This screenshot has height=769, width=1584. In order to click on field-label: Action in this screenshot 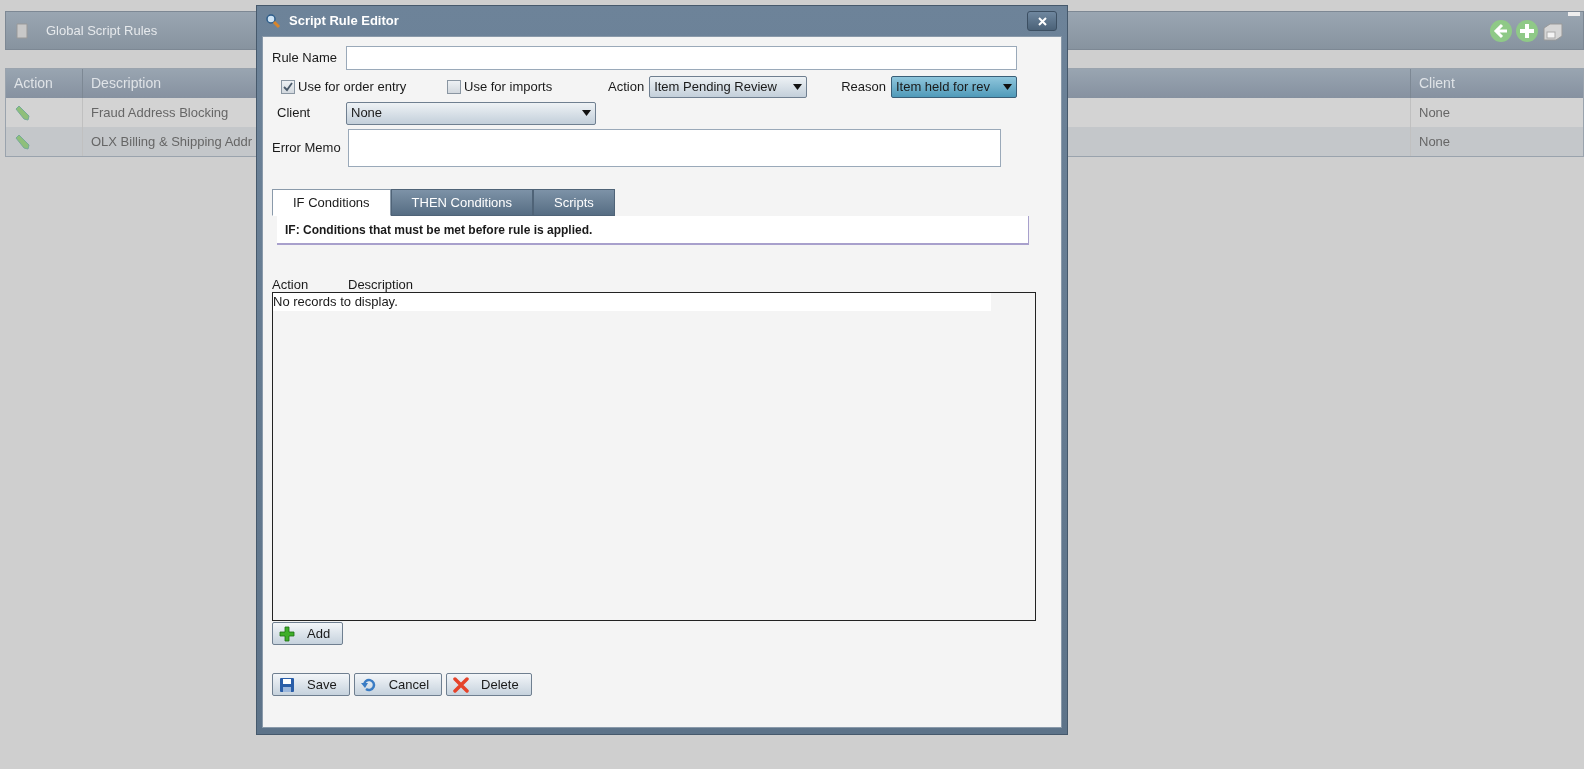, I will do `click(626, 87)`.